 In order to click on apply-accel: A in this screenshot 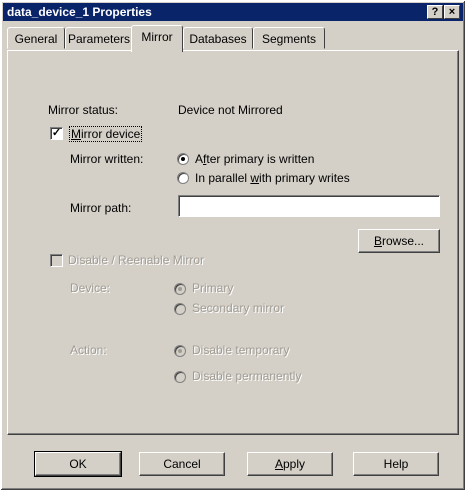, I will do `click(278, 464)`.